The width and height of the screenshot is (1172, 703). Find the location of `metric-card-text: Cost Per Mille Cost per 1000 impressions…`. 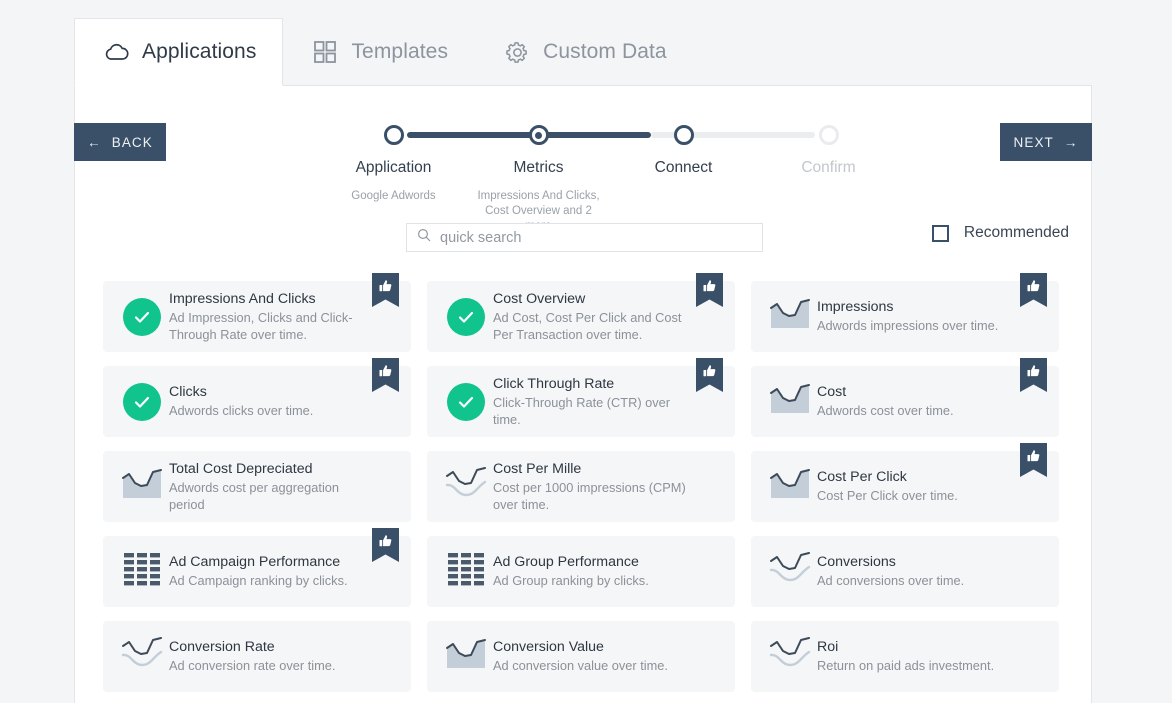

metric-card-text: Cost Per Mille Cost per 1000 impressions… is located at coordinates (608, 486).